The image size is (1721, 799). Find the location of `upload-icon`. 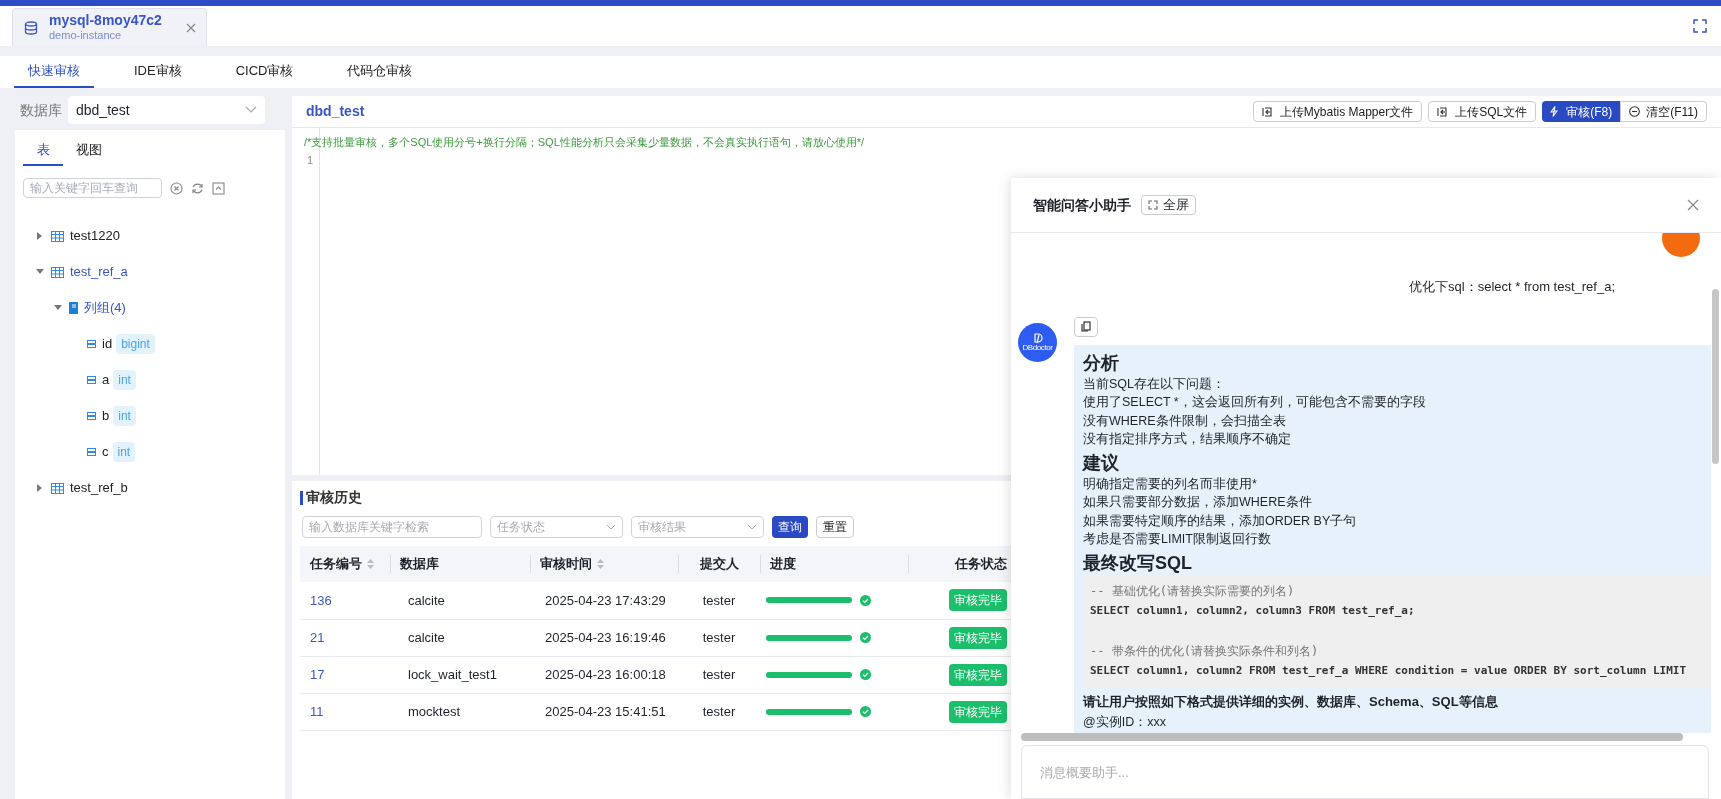

upload-icon is located at coordinates (1442, 111).